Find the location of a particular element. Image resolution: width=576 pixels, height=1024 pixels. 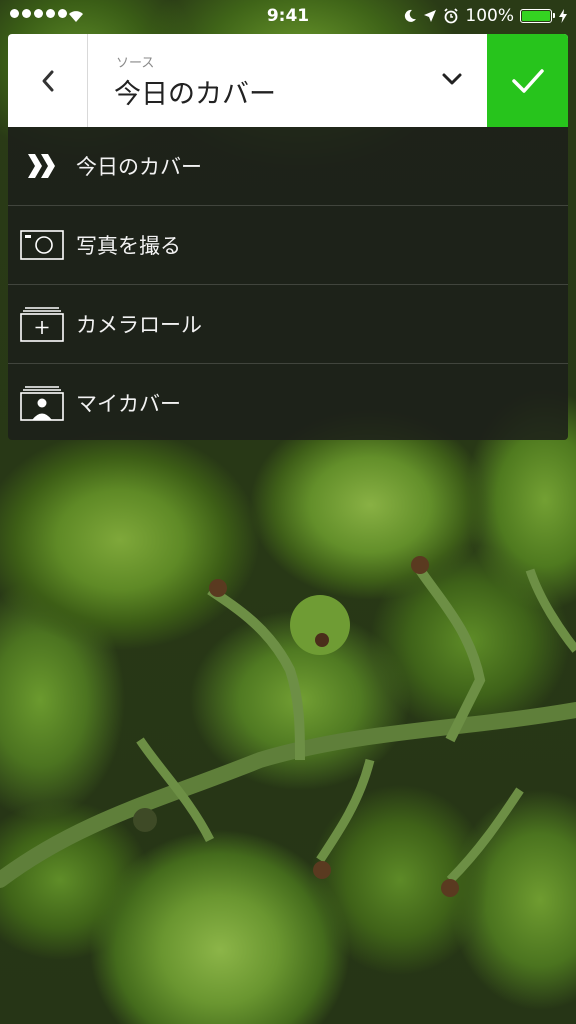

menu-item-todays-cover: 今日のカバー is located at coordinates (288, 166).